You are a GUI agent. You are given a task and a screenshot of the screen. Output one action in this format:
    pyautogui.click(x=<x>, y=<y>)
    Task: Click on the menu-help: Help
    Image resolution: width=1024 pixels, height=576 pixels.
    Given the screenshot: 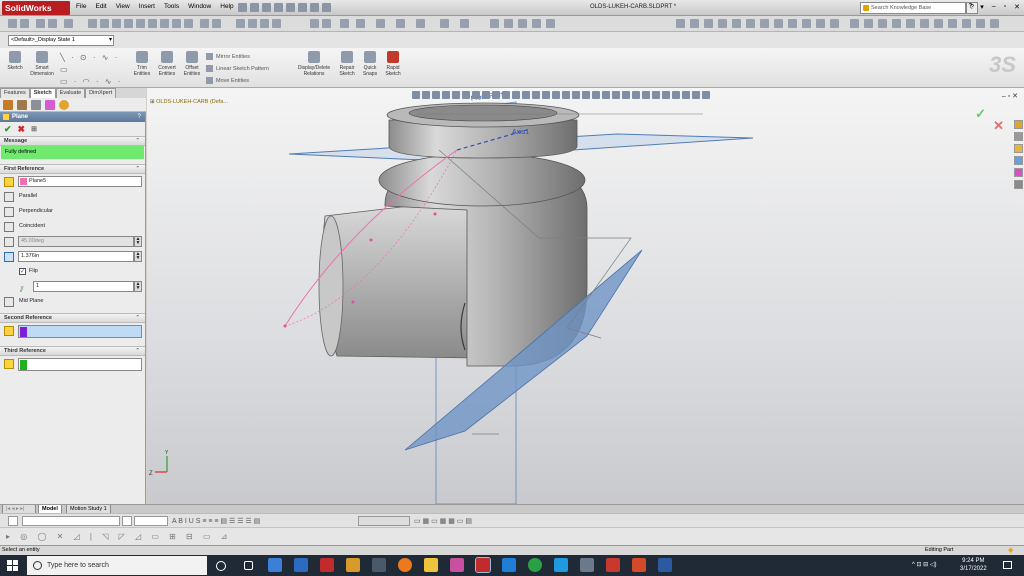 What is the action you would take?
    pyautogui.click(x=226, y=6)
    